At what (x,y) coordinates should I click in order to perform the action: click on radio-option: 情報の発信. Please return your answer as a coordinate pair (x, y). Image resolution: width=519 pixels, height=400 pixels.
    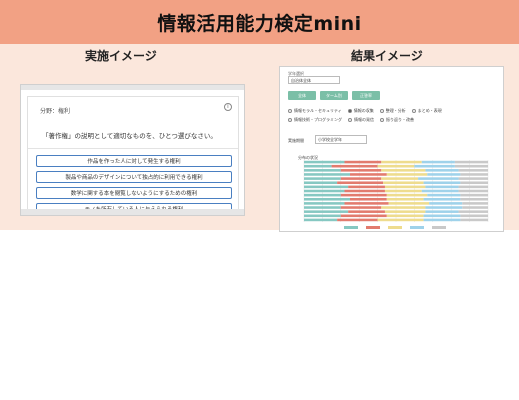
    Looking at the image, I should click on (361, 120).